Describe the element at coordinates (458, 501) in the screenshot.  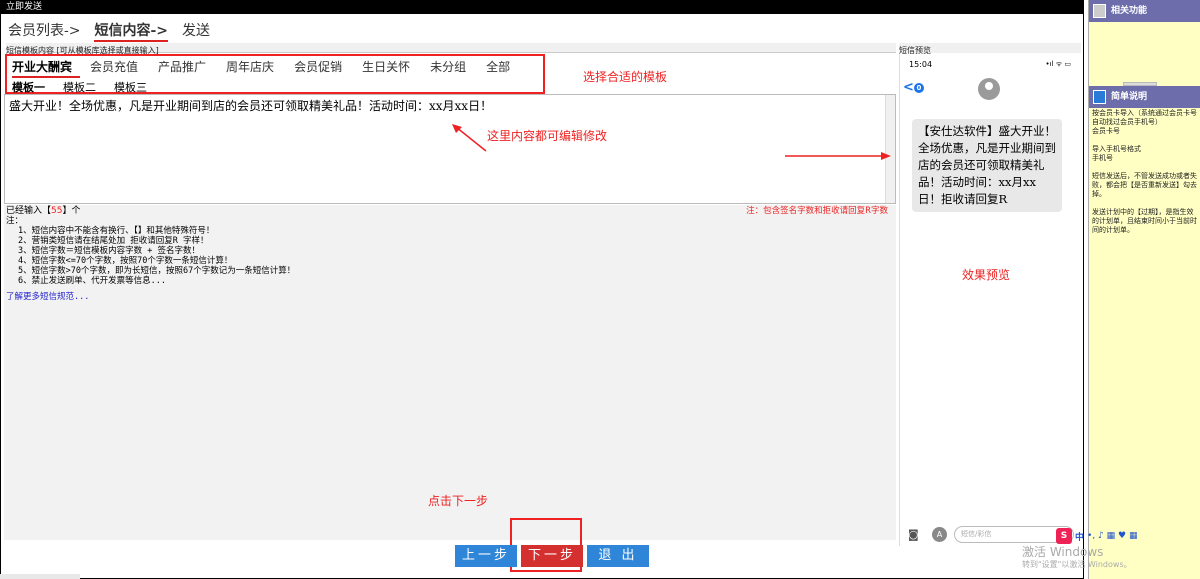
I see `annotation-click-next: 点击下一步` at that location.